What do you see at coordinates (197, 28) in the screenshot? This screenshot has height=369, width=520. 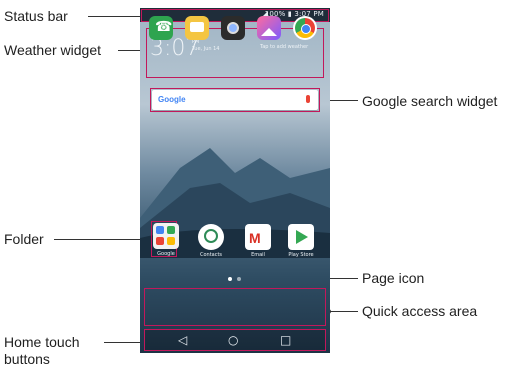 I see `messages-icon` at bounding box center [197, 28].